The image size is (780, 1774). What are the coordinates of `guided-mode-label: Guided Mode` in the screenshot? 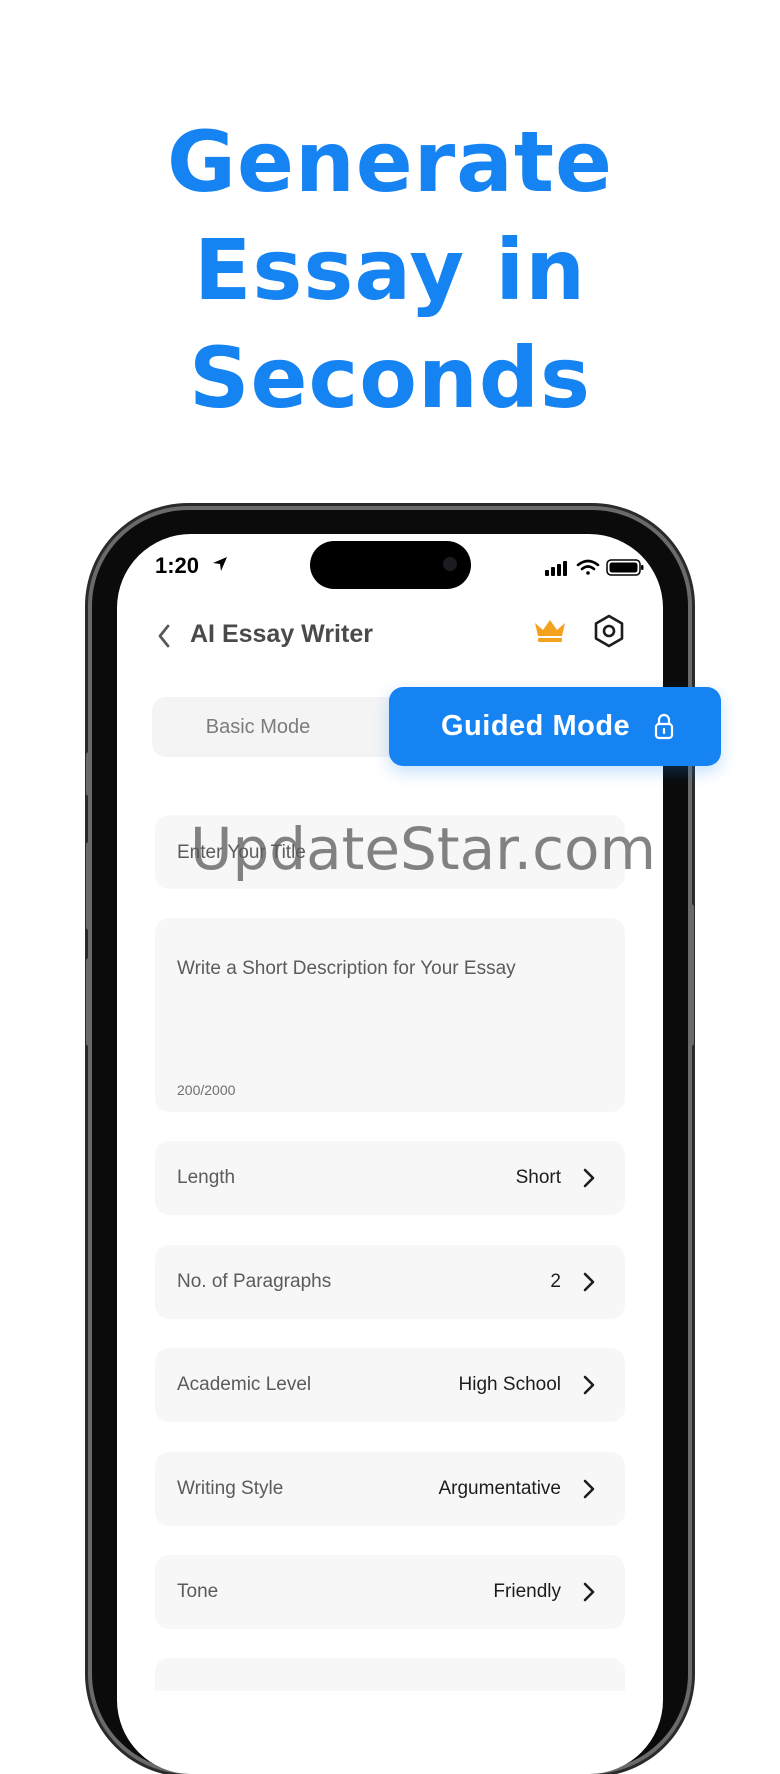 It's located at (536, 726).